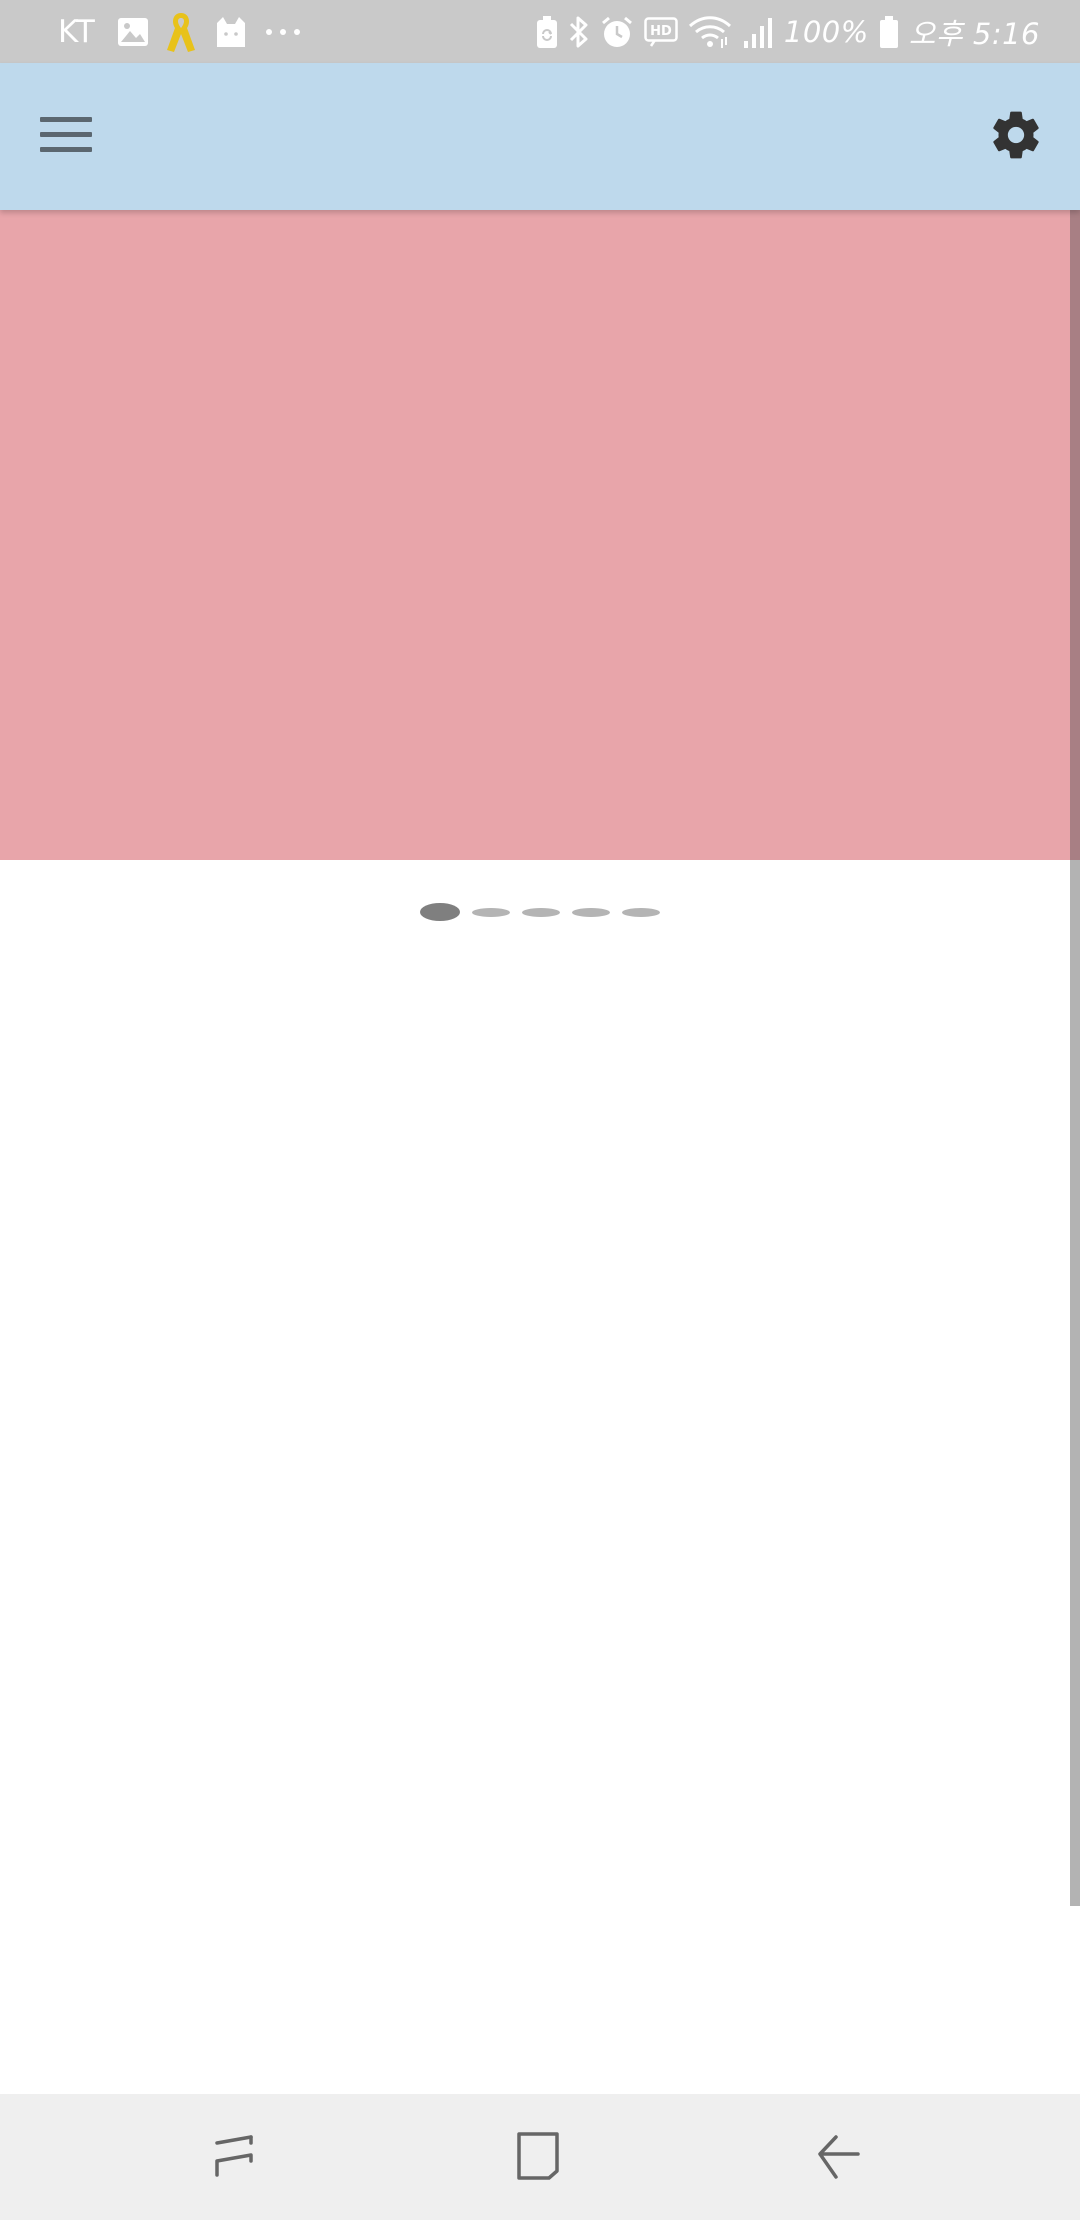 The width and height of the screenshot is (1080, 2220). I want to click on more-dots-icon, so click(283, 32).